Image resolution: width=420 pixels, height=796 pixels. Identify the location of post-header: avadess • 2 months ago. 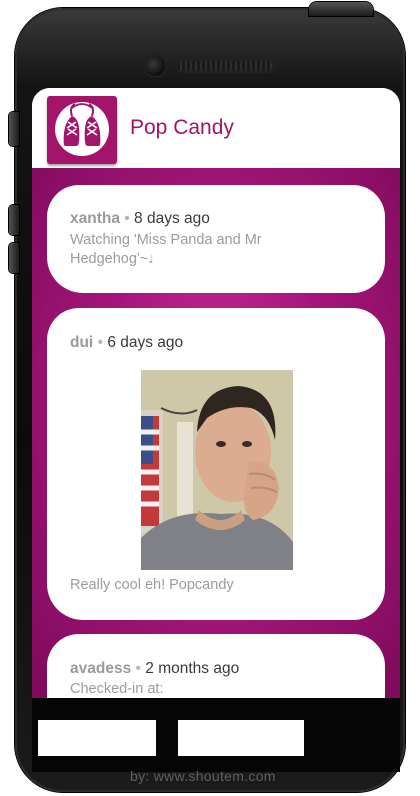
(217, 656).